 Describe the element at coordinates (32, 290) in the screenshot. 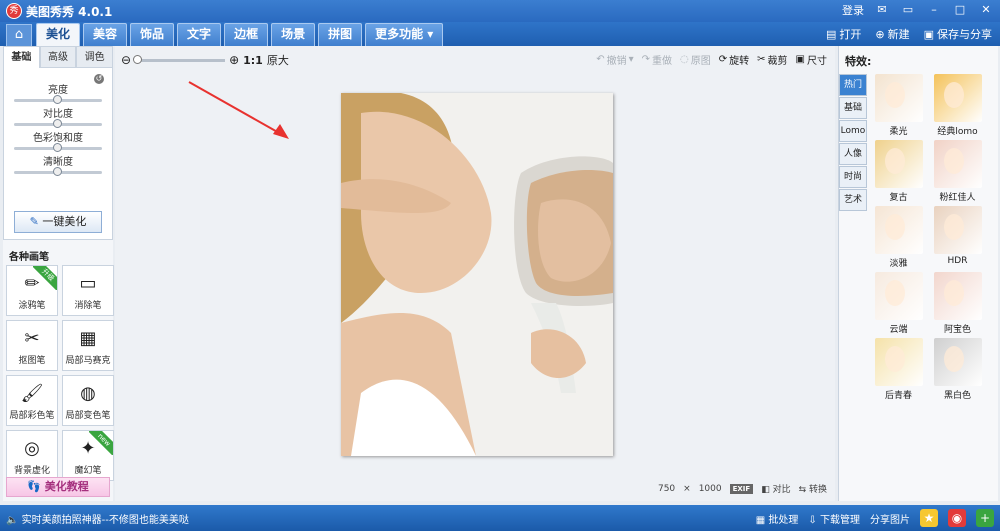

I see `brush-item: ✏ 涂鸦笔 升级` at that location.